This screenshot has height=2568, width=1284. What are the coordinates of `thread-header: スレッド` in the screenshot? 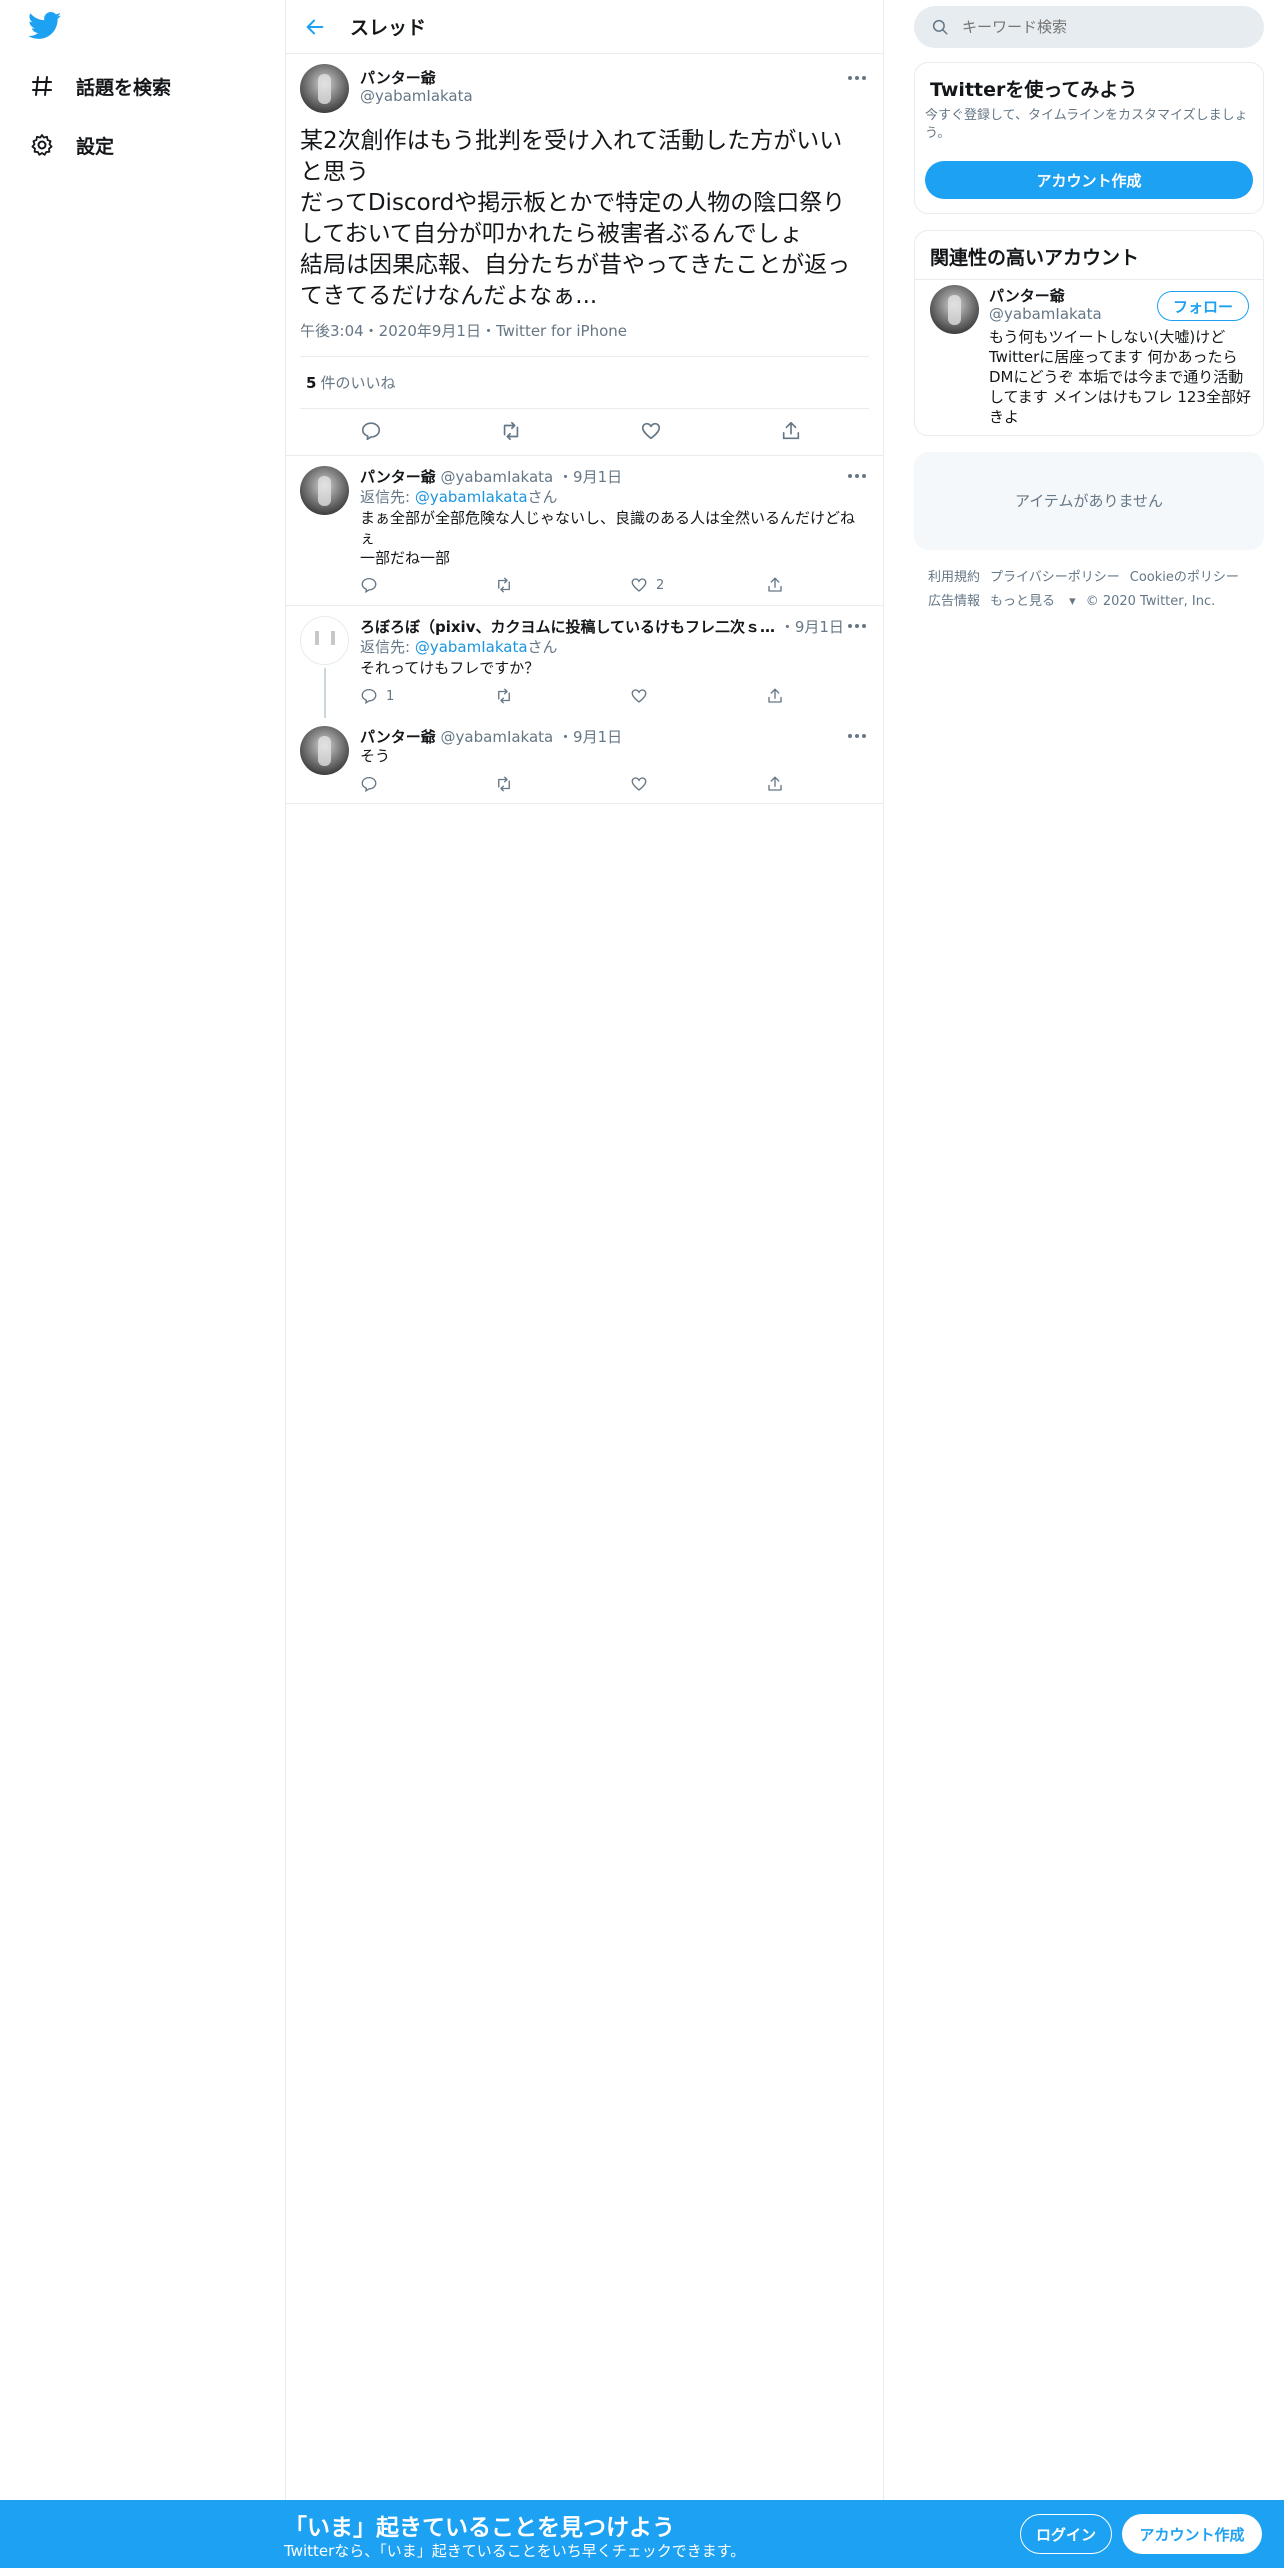 It's located at (584, 27).